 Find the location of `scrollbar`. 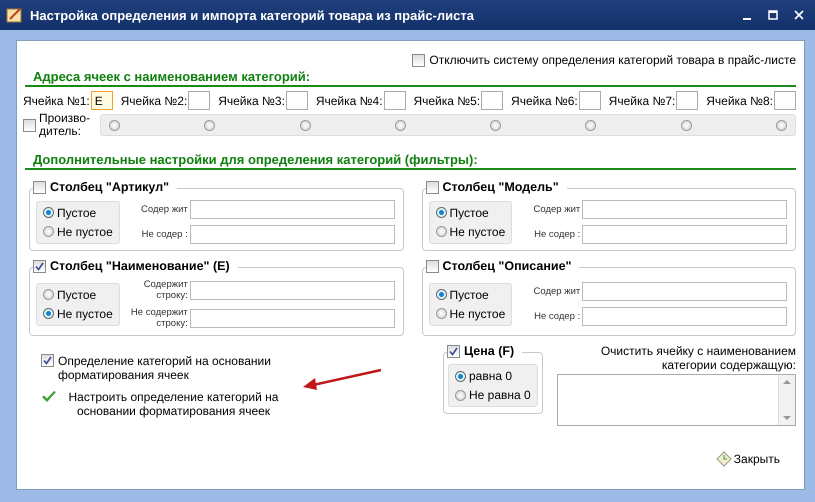

scrollbar is located at coordinates (786, 400).